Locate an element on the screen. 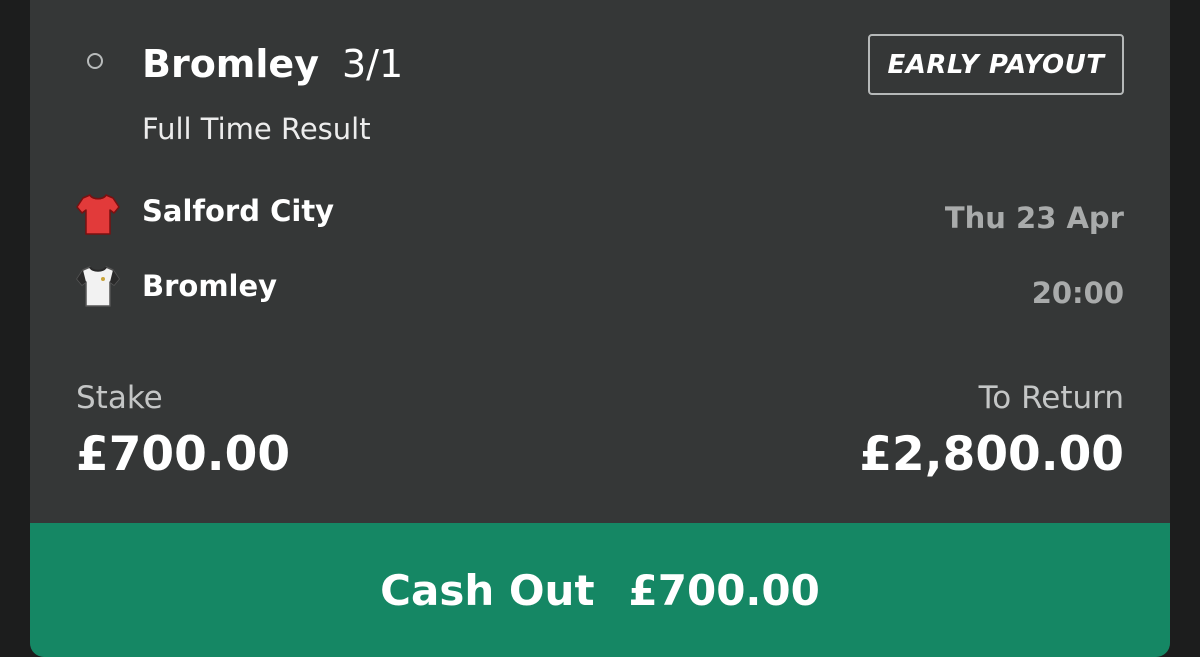 The height and width of the screenshot is (657, 1200). cash-out-label: Cash Out is located at coordinates (487, 590).